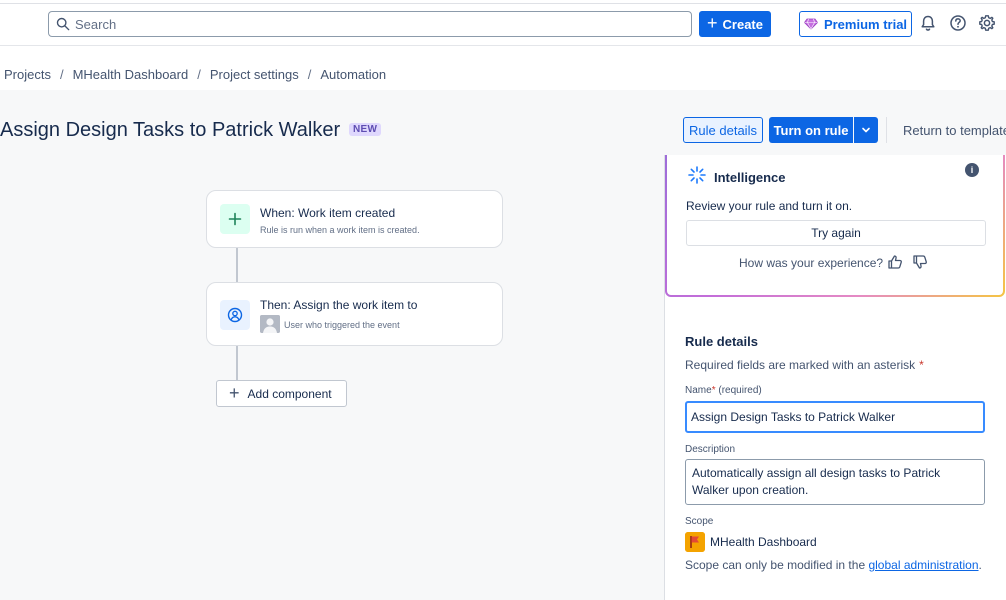 The image size is (1006, 600). I want to click on action-icon-box, so click(235, 315).